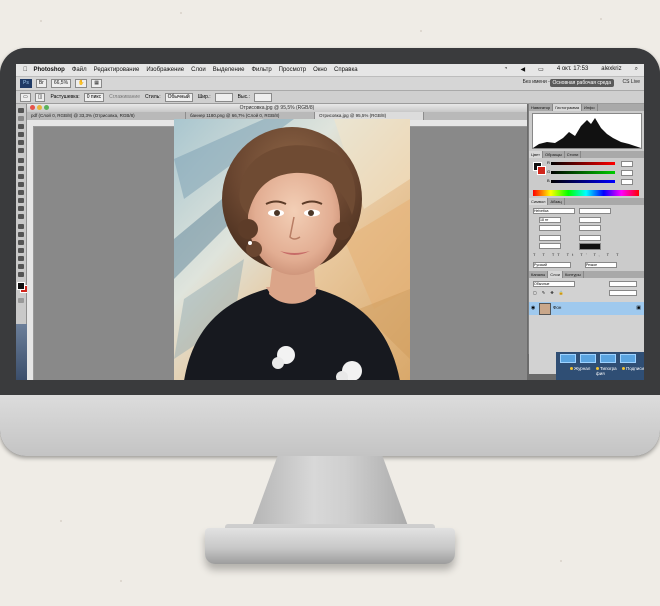  I want to click on gradient-tool-icon, so click(21, 200).